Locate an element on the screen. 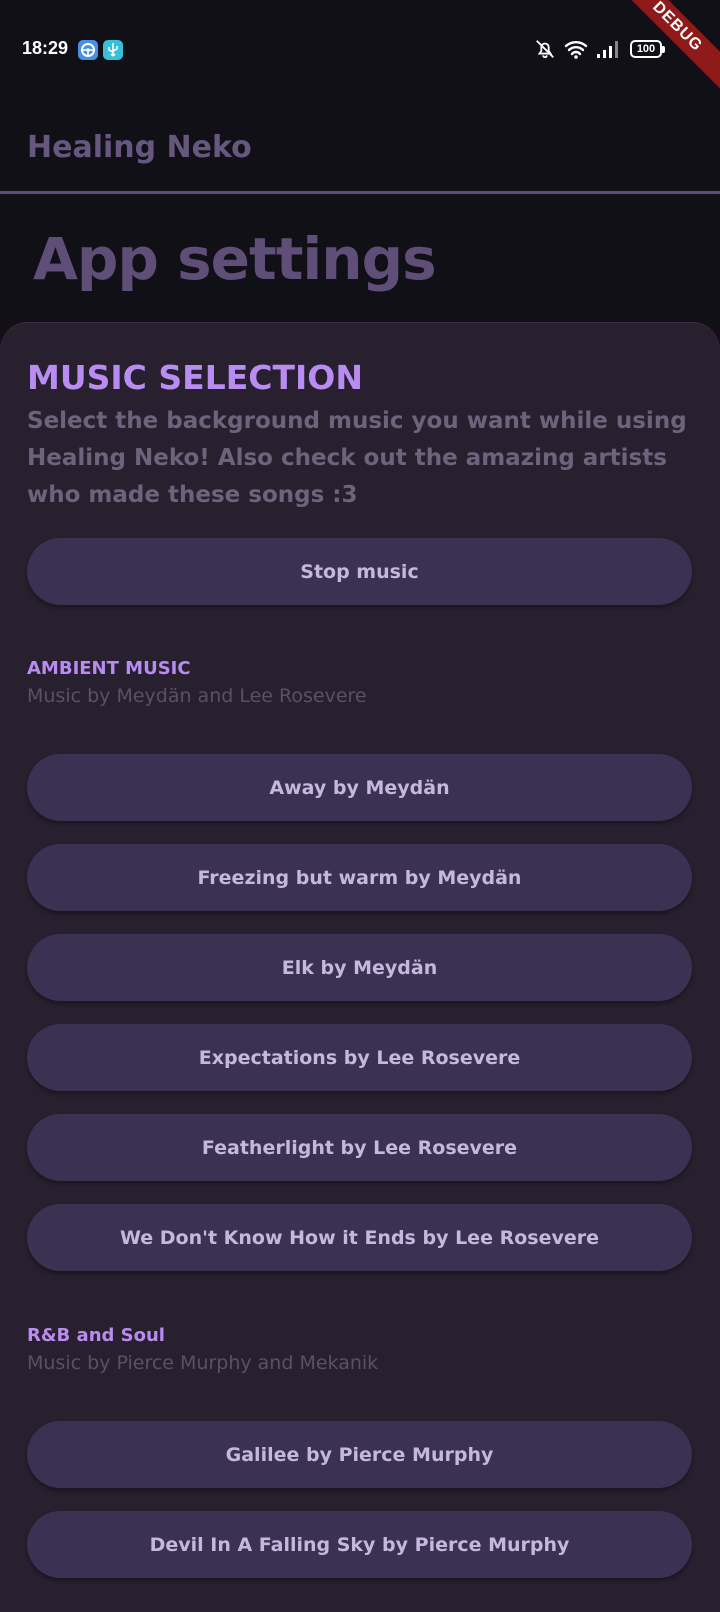 Image resolution: width=720 pixels, height=1612 pixels. battery-tip is located at coordinates (663, 49).